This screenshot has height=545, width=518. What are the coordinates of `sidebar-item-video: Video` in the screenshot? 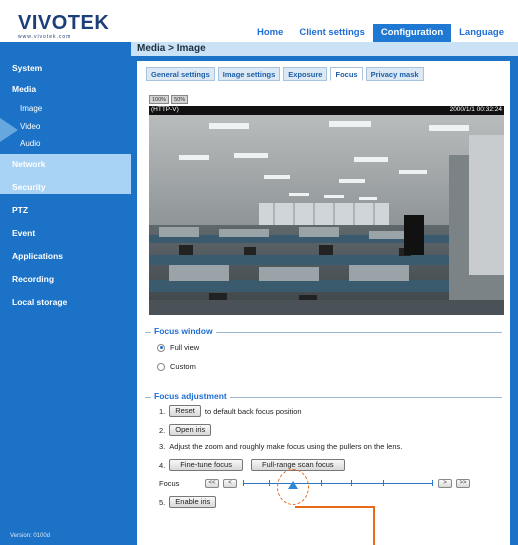 It's located at (65, 126).